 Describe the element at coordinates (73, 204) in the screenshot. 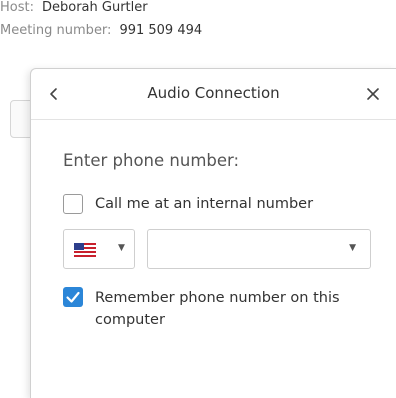

I see `call-internal-checkbox` at that location.